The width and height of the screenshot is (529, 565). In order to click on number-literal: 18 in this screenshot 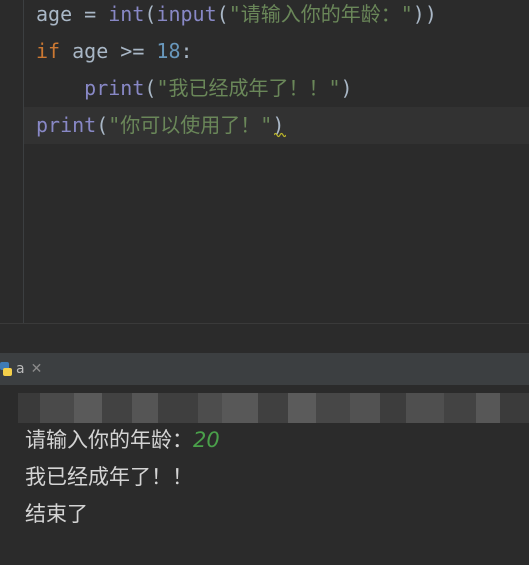, I will do `click(168, 51)`.